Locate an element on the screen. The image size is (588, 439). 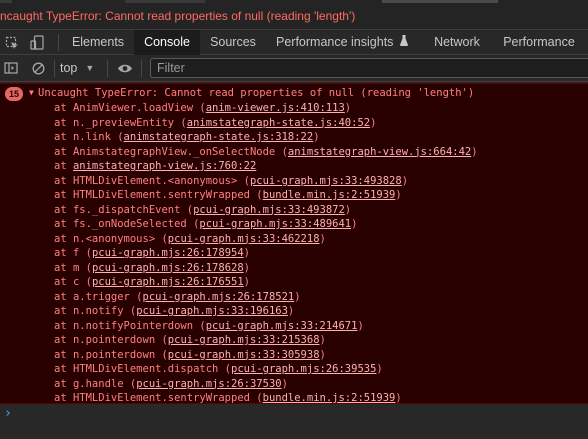
stack-frame-function: at n.<anonymous> ( is located at coordinates (111, 238).